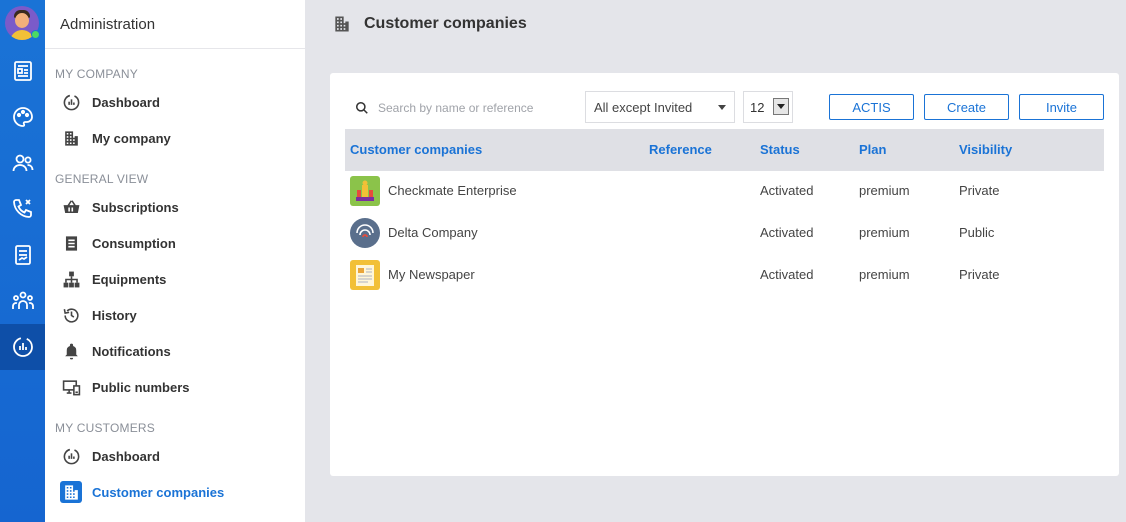  Describe the element at coordinates (433, 232) in the screenshot. I see `company-name: Delta Company` at that location.